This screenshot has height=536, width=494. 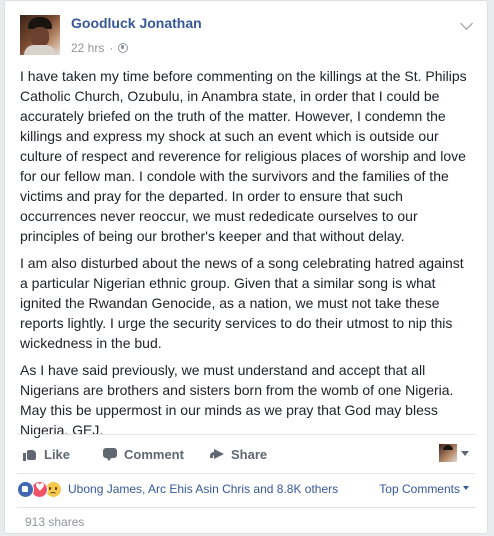 I want to click on like-button: Like, so click(x=46, y=454).